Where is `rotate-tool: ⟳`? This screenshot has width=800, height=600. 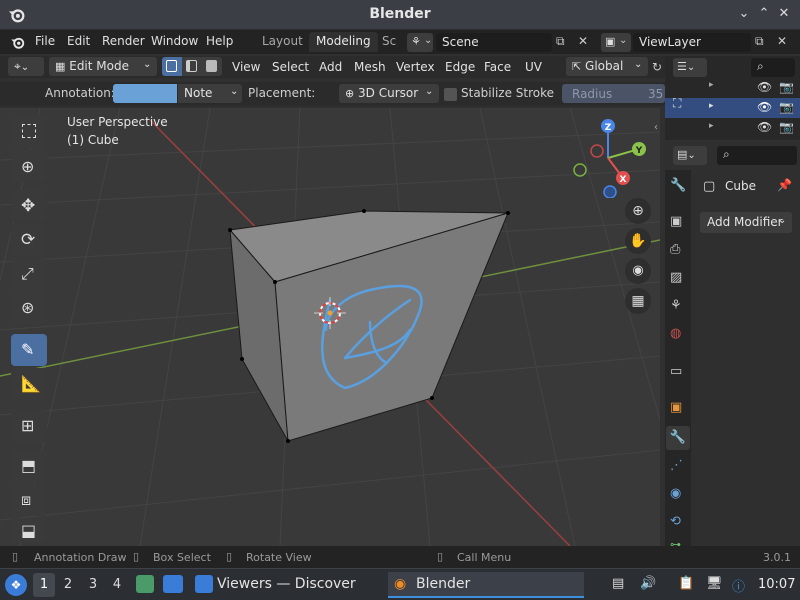
rotate-tool: ⟳ is located at coordinates (29, 240).